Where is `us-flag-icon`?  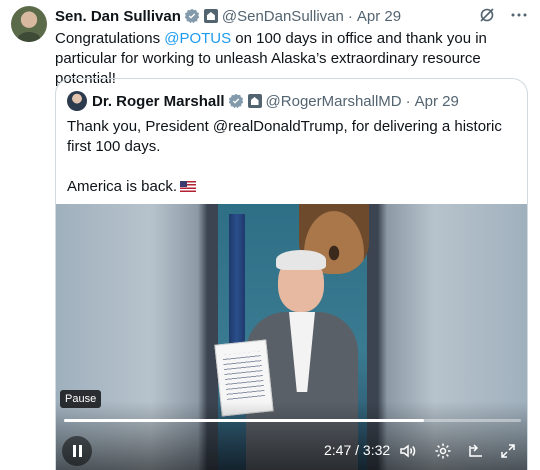 us-flag-icon is located at coordinates (188, 186).